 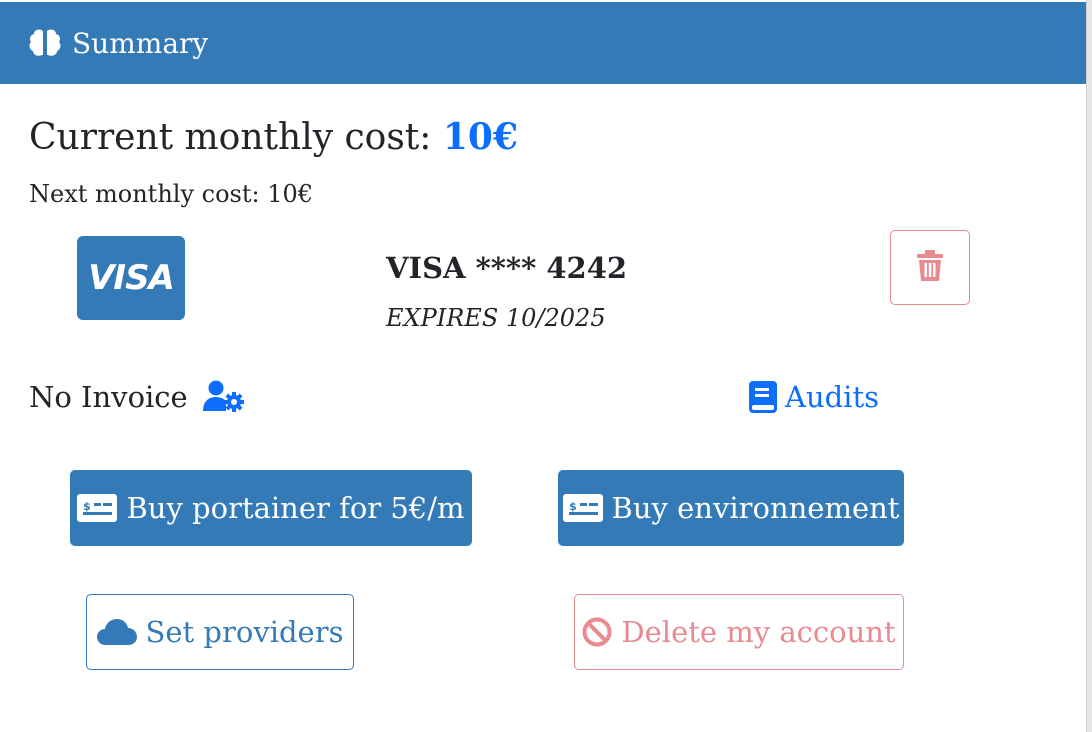 What do you see at coordinates (236, 137) in the screenshot?
I see `current-cost-label: Current monthly cost:` at bounding box center [236, 137].